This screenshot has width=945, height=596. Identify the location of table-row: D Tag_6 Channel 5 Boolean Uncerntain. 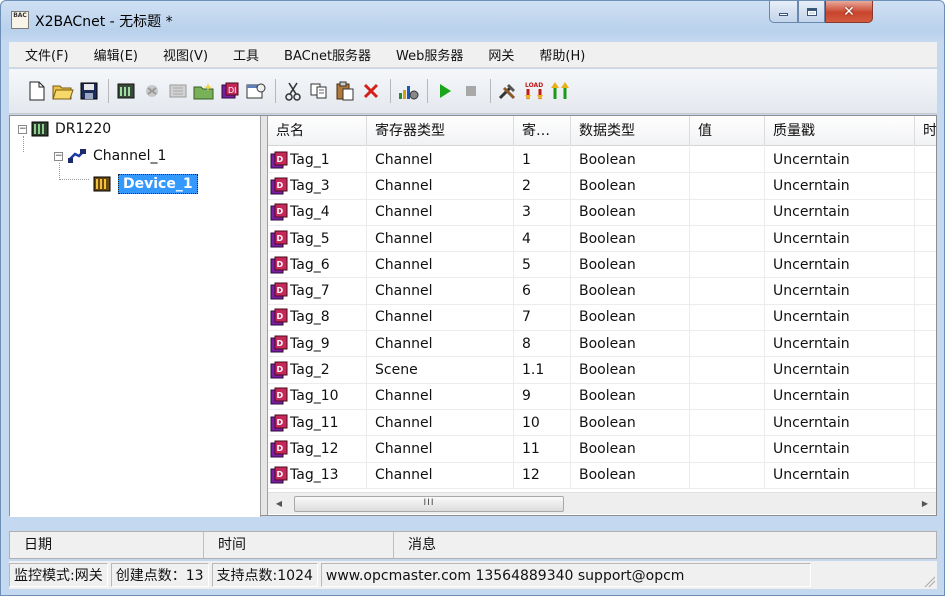
(602, 265).